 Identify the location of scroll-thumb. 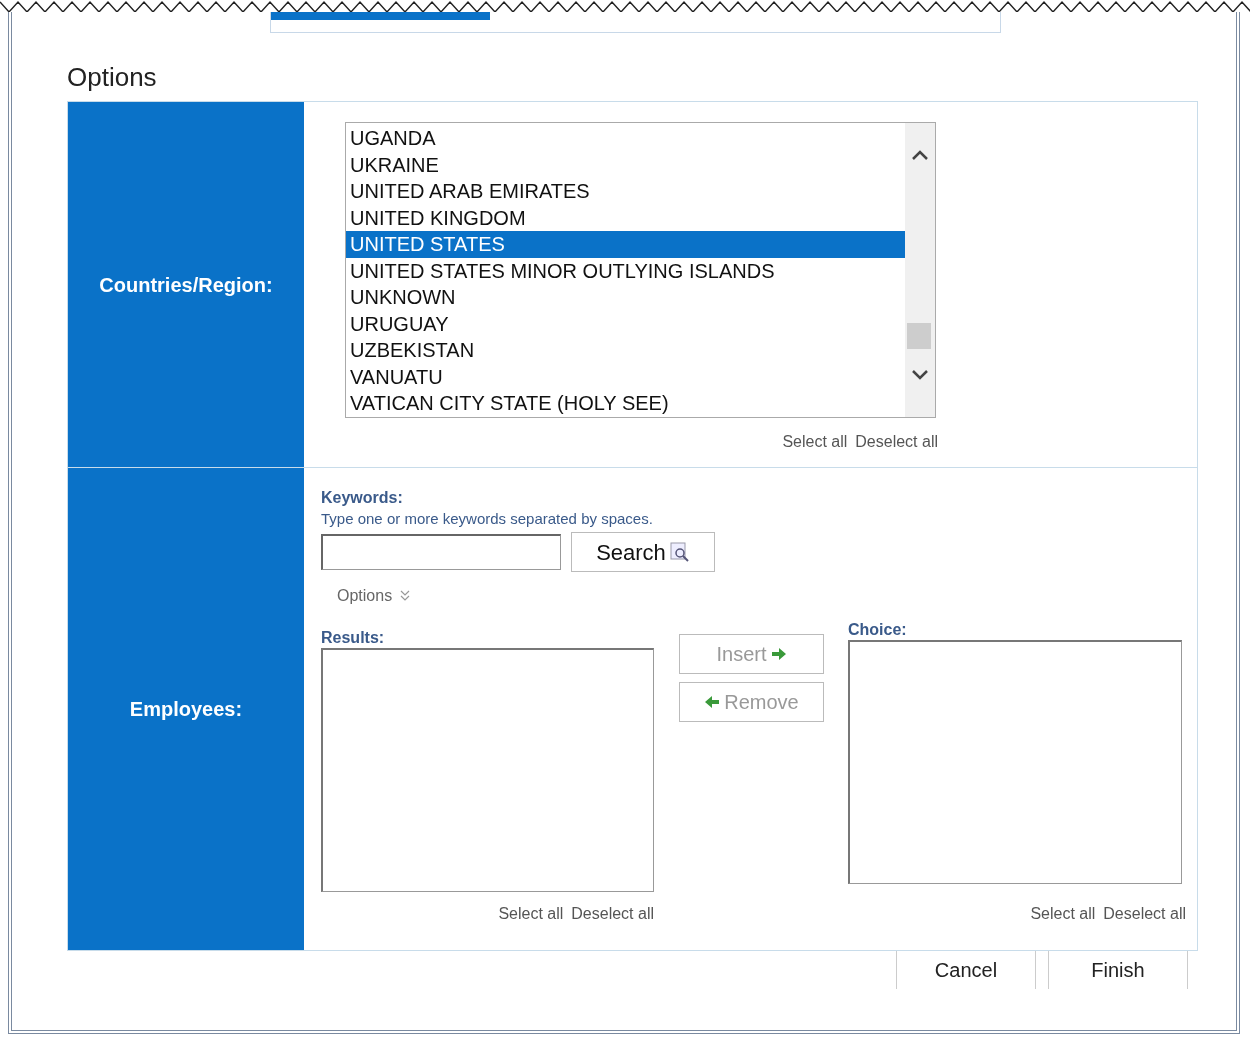
(919, 336).